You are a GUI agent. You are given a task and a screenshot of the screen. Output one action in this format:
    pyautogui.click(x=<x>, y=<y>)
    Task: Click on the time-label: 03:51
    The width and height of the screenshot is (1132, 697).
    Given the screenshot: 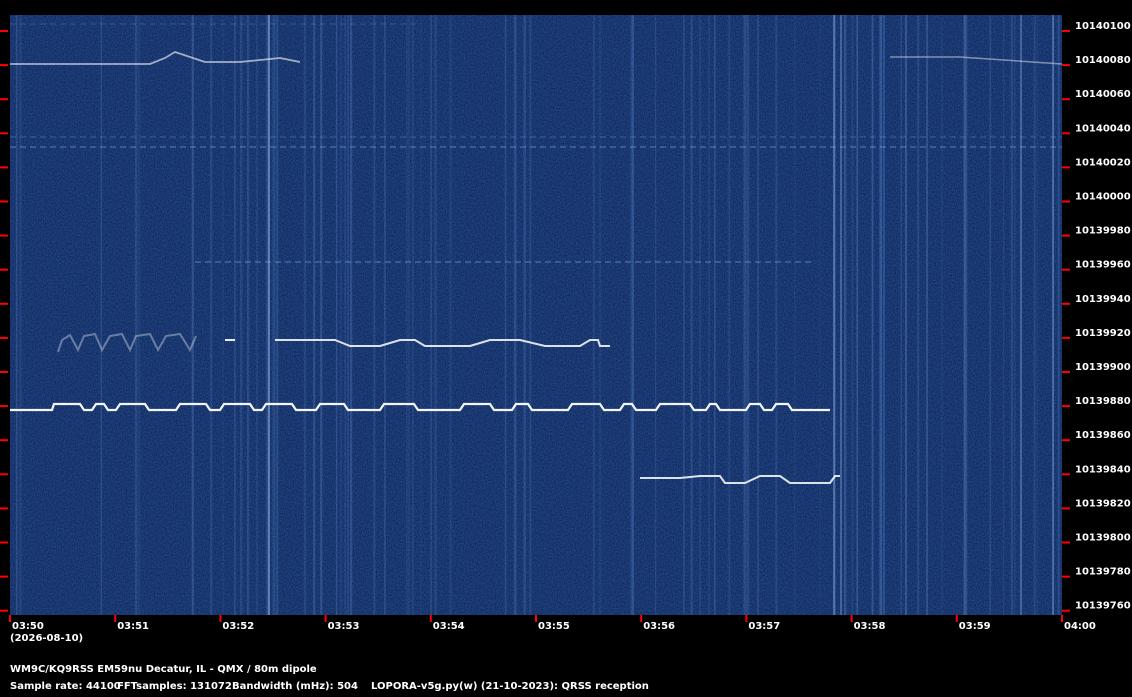 What is the action you would take?
    pyautogui.click(x=133, y=626)
    